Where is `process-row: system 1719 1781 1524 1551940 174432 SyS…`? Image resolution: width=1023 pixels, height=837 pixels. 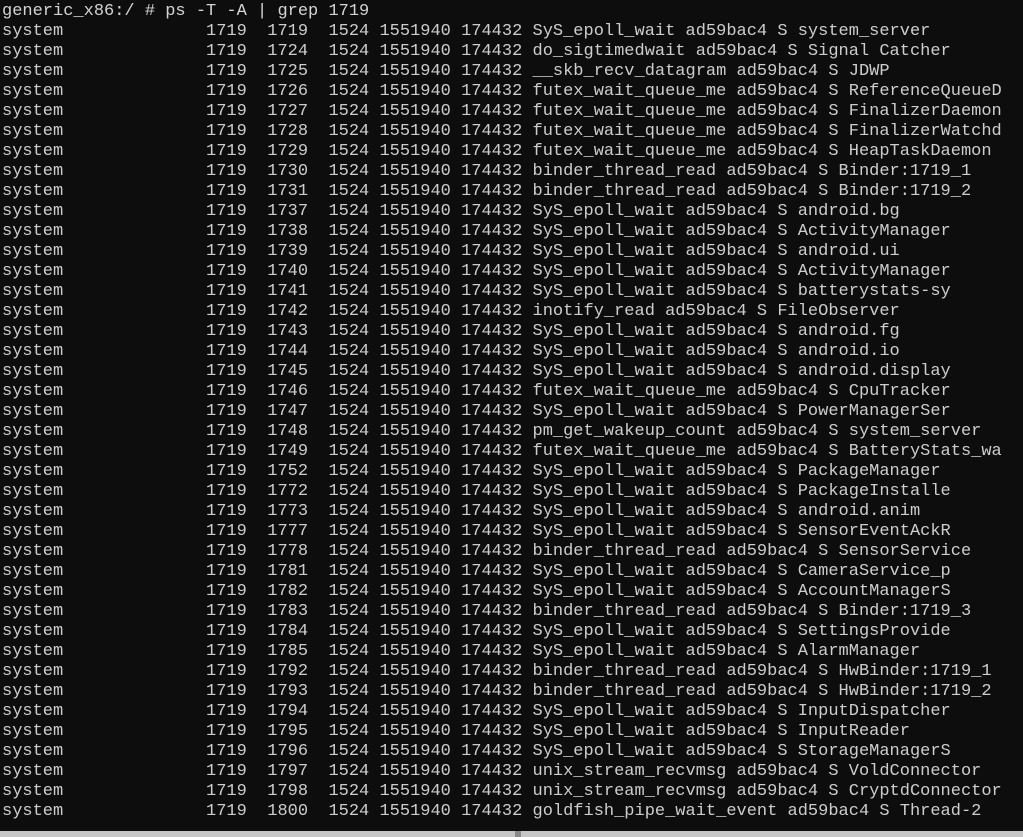
process-row: system 1719 1781 1524 1551940 174432 SyS… is located at coordinates (476, 571).